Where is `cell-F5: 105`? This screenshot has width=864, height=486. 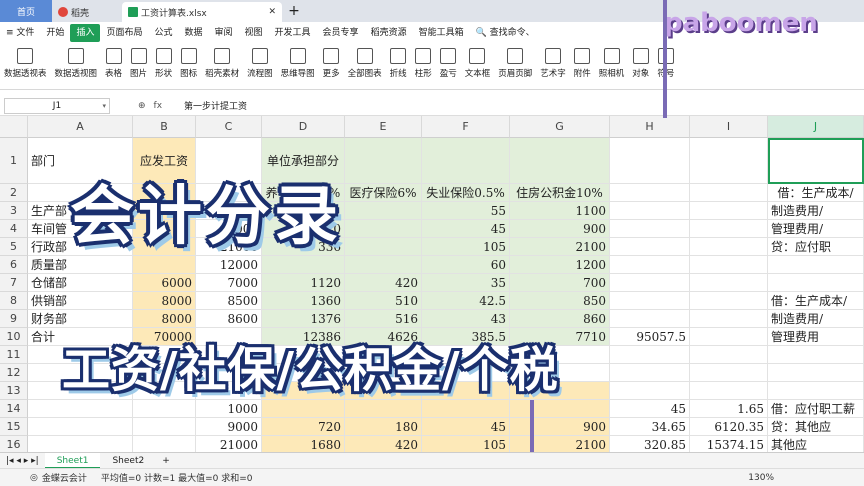 cell-F5: 105 is located at coordinates (466, 247).